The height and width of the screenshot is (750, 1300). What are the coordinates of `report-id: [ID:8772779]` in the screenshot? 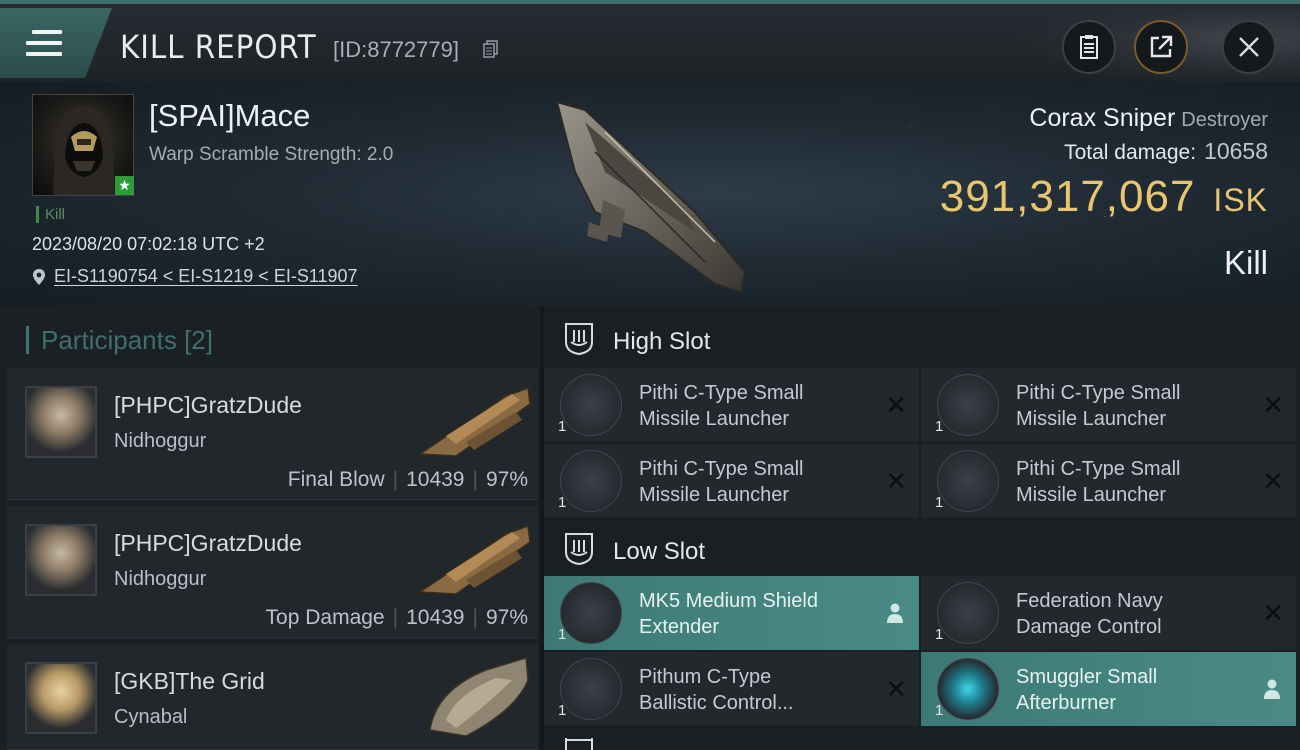 It's located at (396, 49).